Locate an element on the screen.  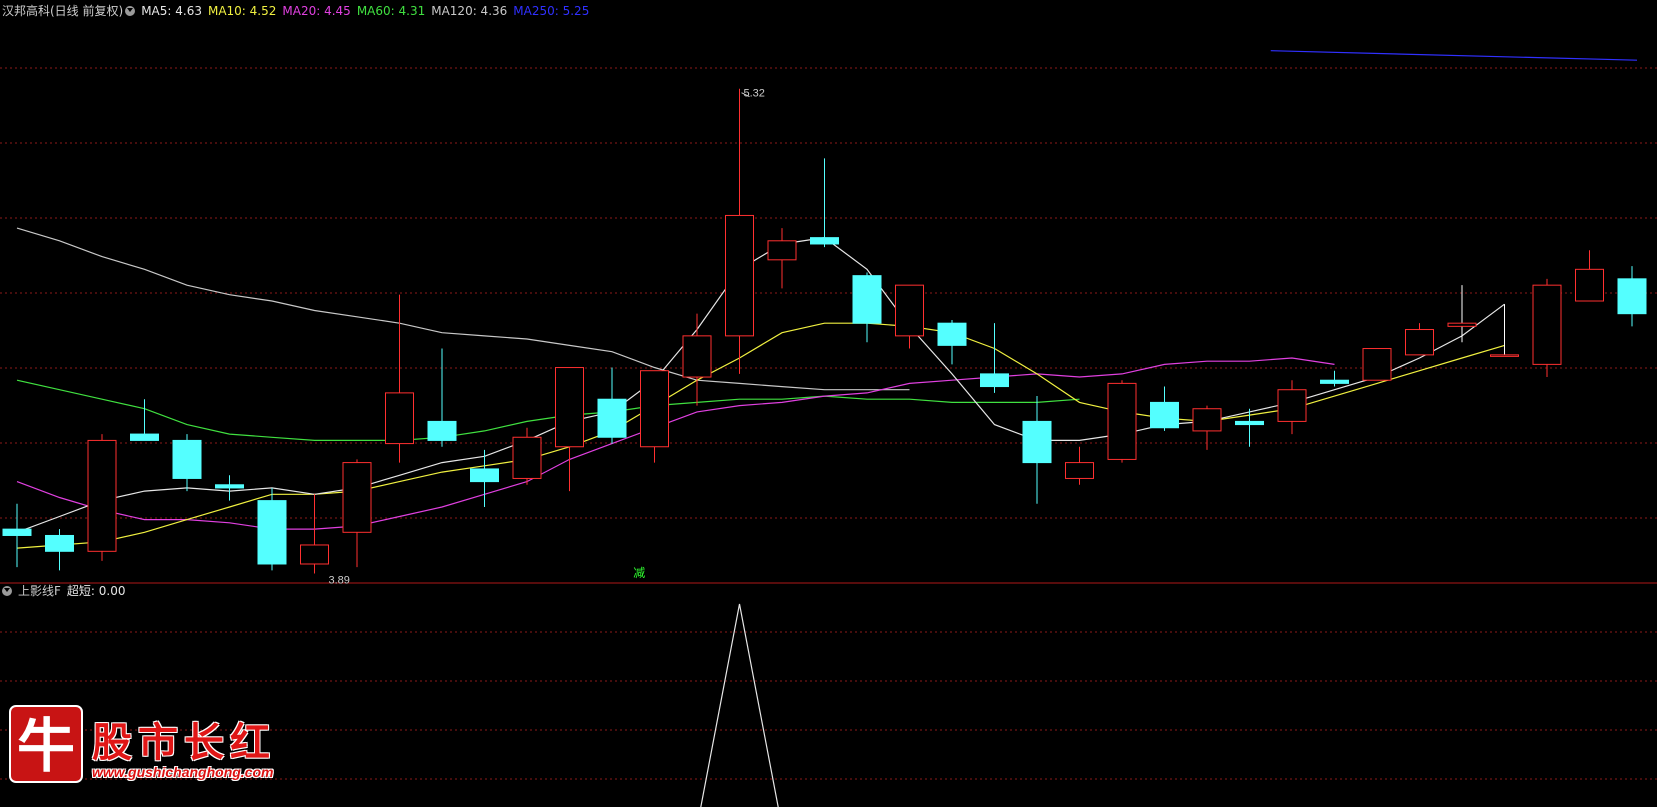
stock-name: 汉邦高科(日线 前复权) is located at coordinates (63, 11).